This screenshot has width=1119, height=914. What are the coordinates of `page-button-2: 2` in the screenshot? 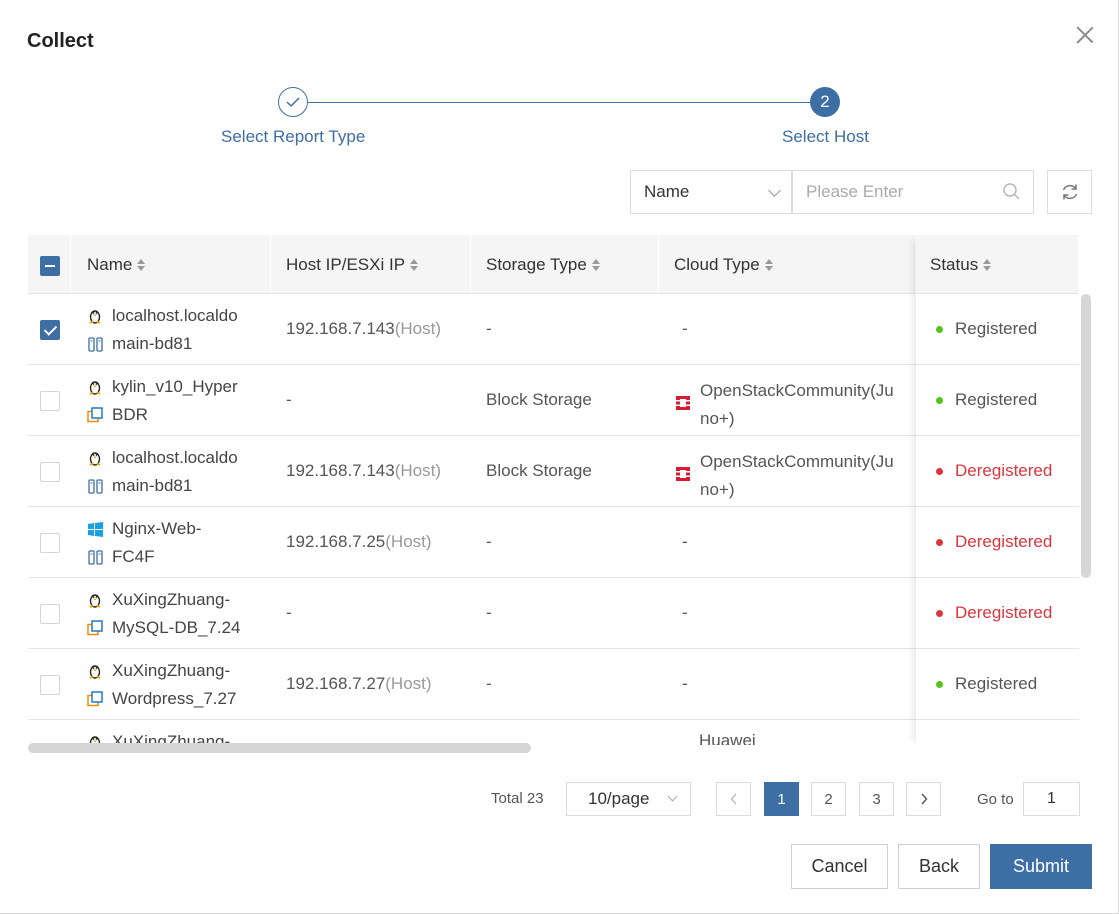 It's located at (828, 799).